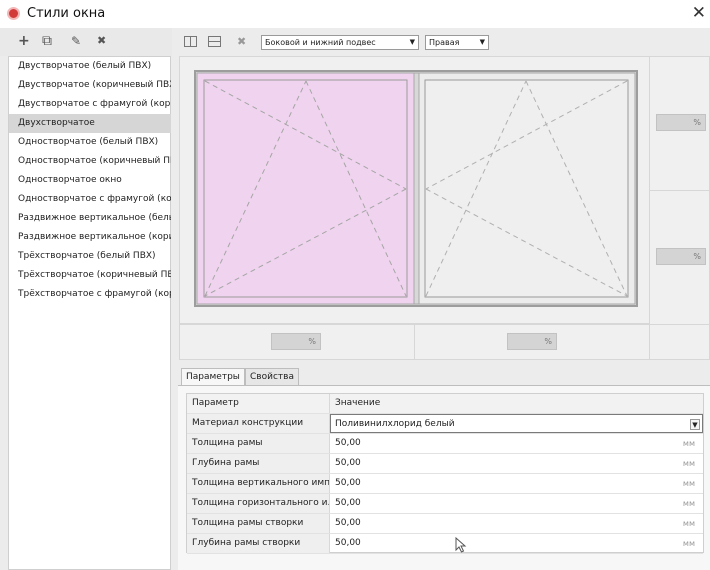  I want to click on mouse-cursor-icon, so click(461, 545).